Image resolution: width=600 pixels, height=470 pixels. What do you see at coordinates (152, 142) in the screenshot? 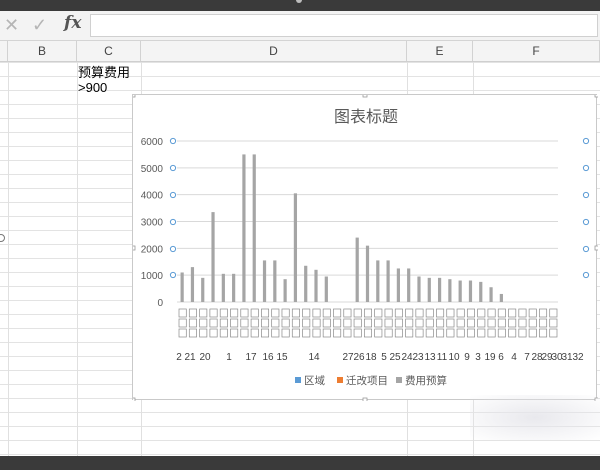
I see `y-tick-label: 6000` at bounding box center [152, 142].